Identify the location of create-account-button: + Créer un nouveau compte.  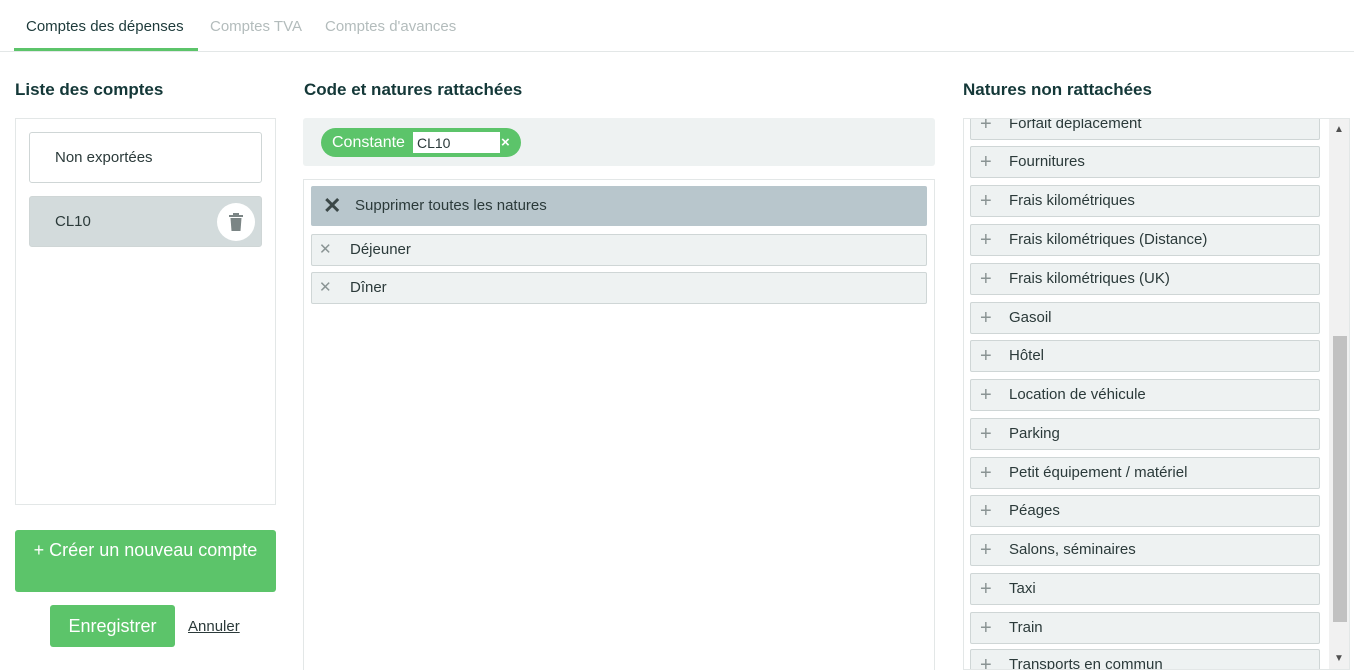
(145, 561).